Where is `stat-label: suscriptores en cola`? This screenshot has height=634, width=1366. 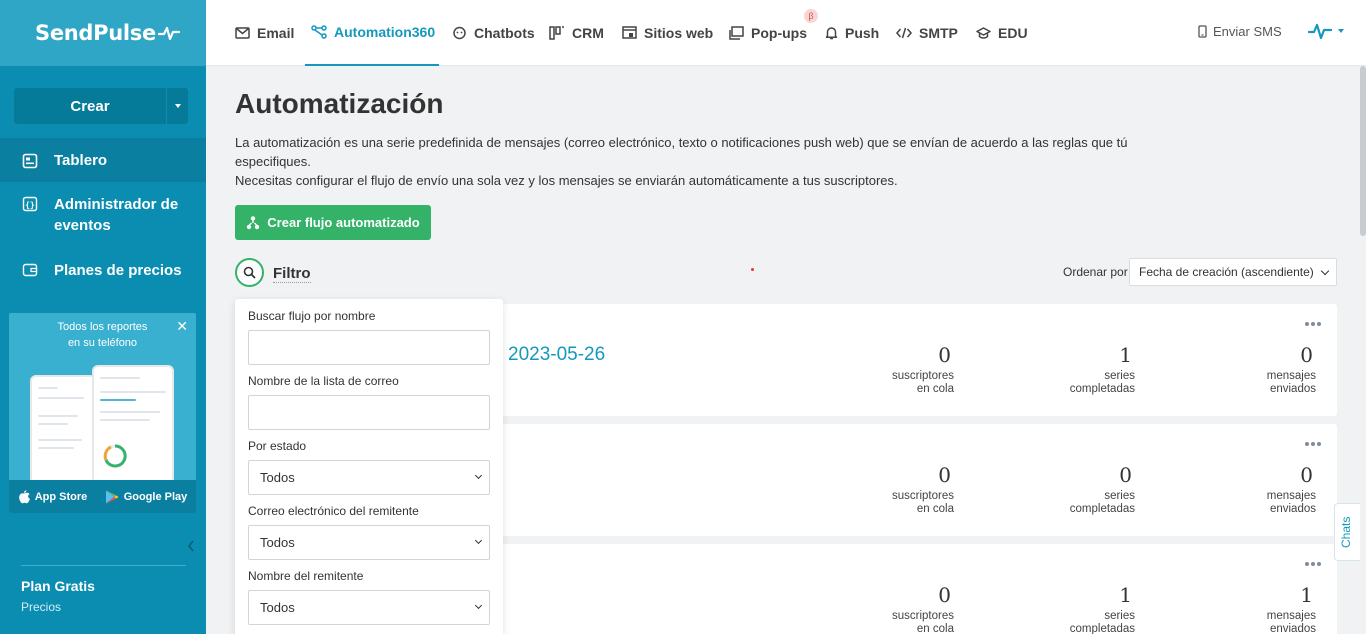
stat-label: suscriptores en cola is located at coordinates (923, 622).